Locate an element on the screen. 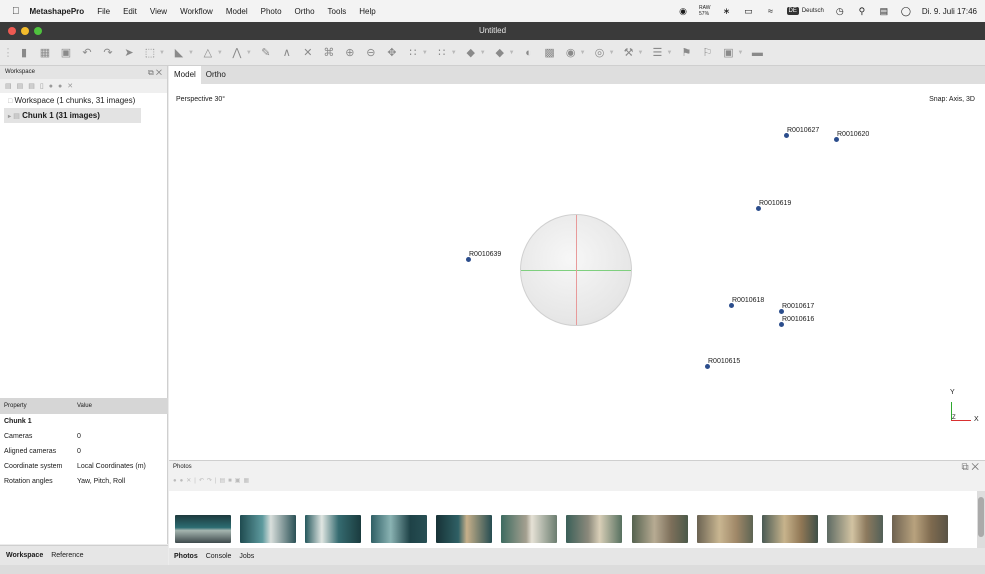  add-photos-icon: ▤ is located at coordinates (20, 86).